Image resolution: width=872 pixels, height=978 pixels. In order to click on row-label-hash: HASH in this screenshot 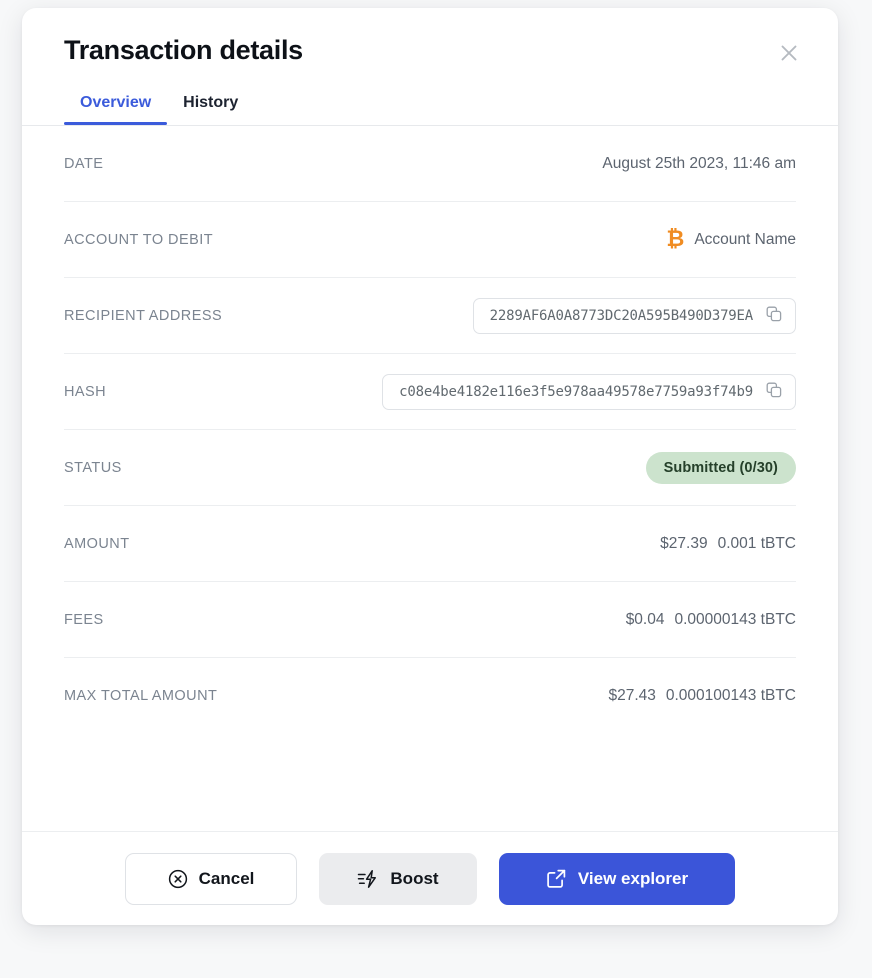, I will do `click(85, 391)`.